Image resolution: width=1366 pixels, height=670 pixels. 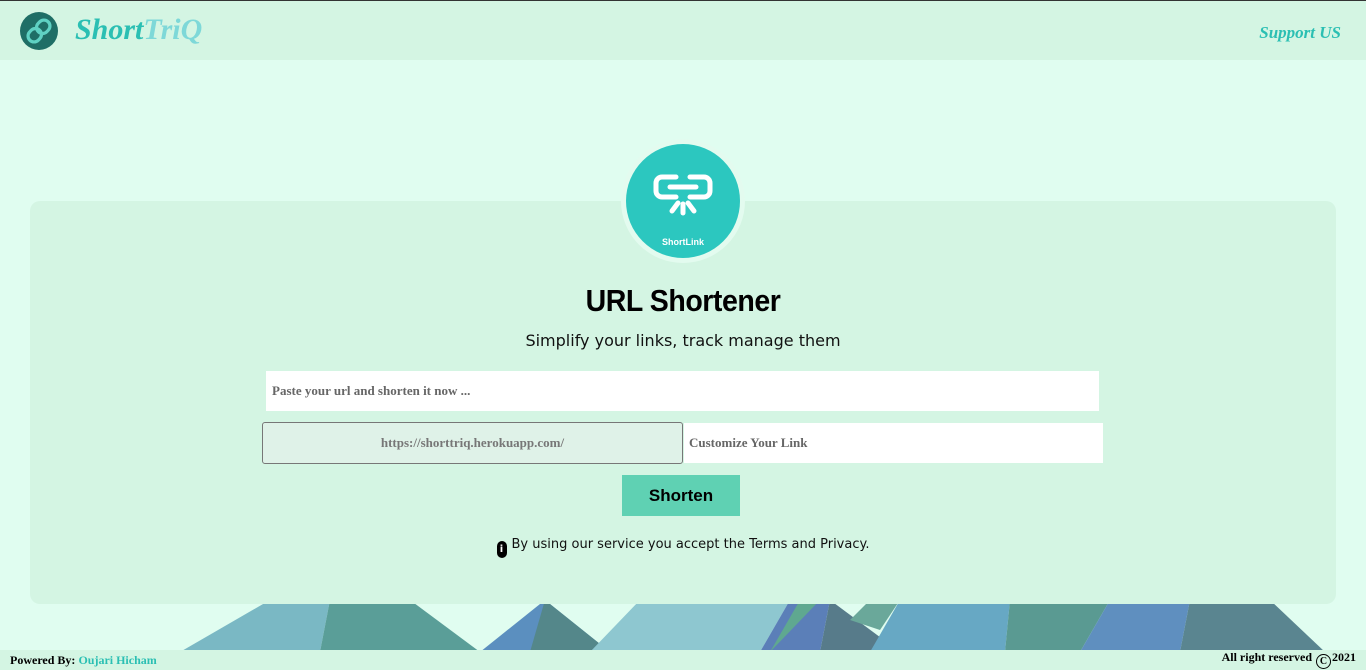 I want to click on brand-name: ShortTriQ, so click(x=138, y=30).